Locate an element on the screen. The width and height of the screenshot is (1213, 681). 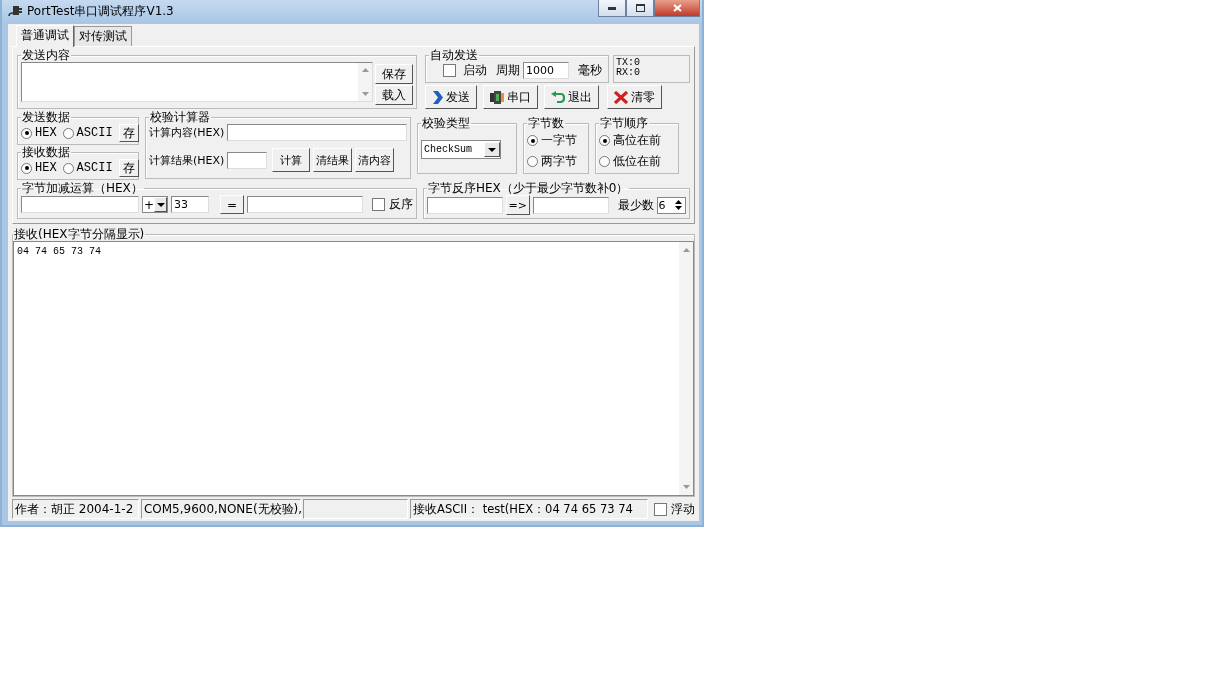
minimize-button is located at coordinates (612, 8).